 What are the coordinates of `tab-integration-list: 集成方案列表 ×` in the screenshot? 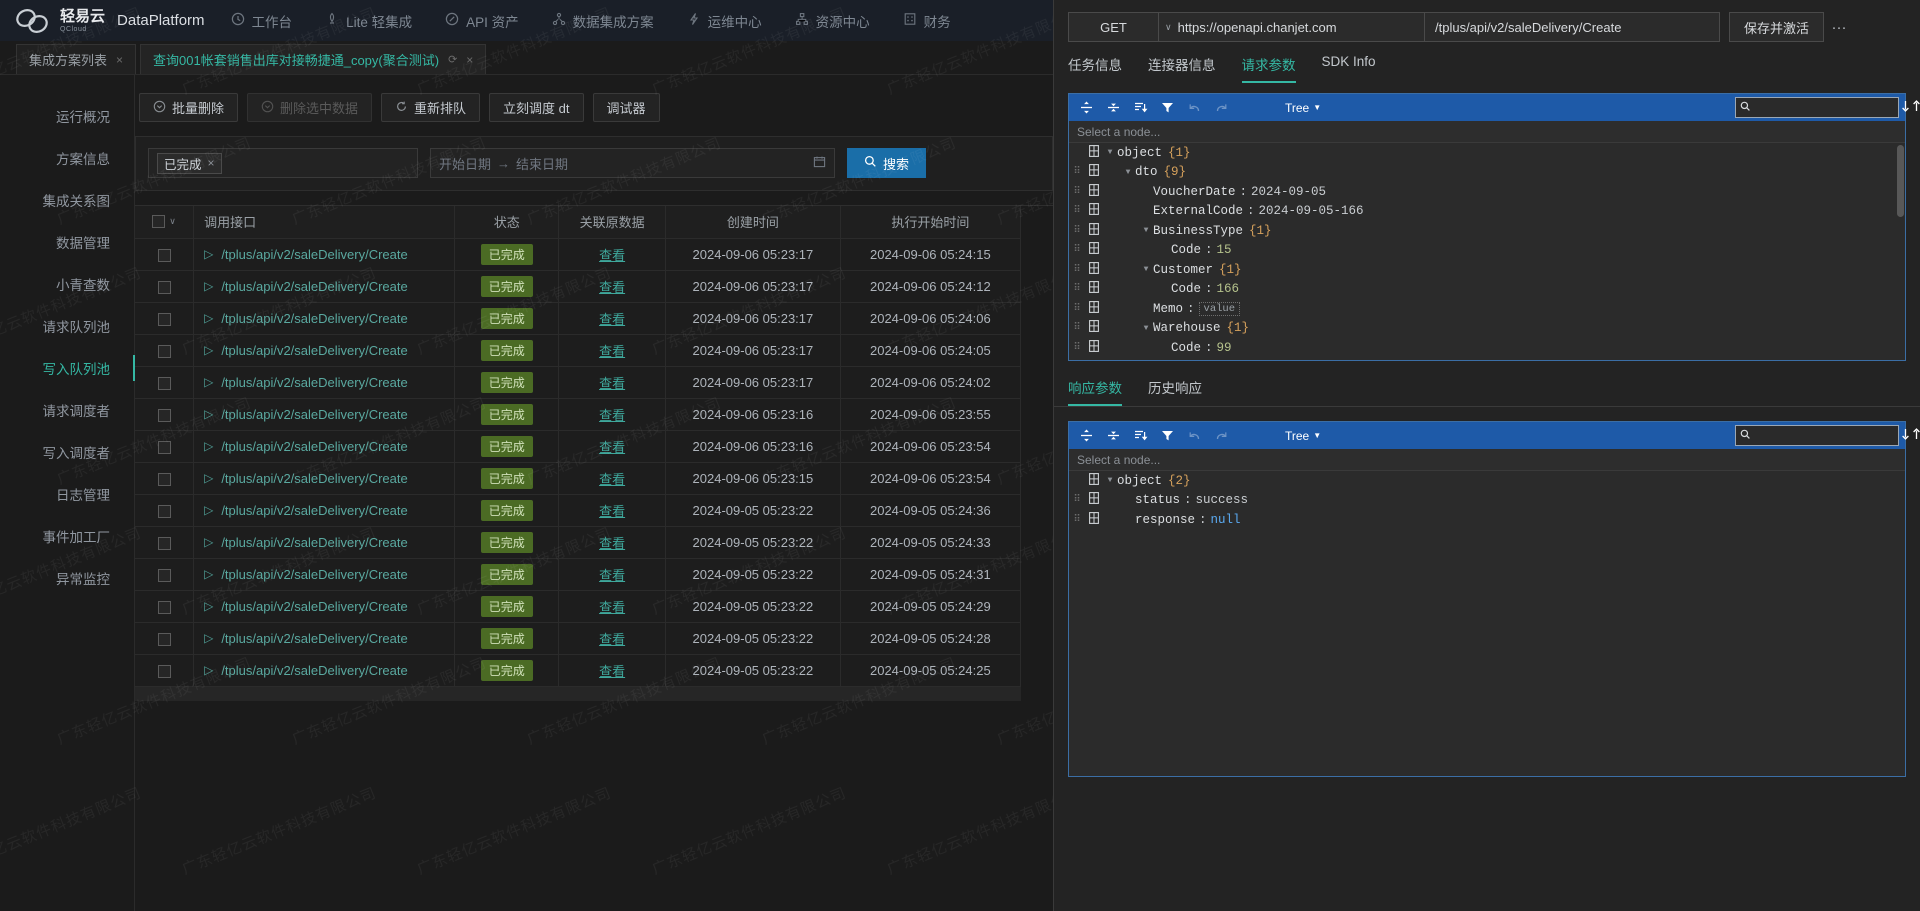 It's located at (76, 59).